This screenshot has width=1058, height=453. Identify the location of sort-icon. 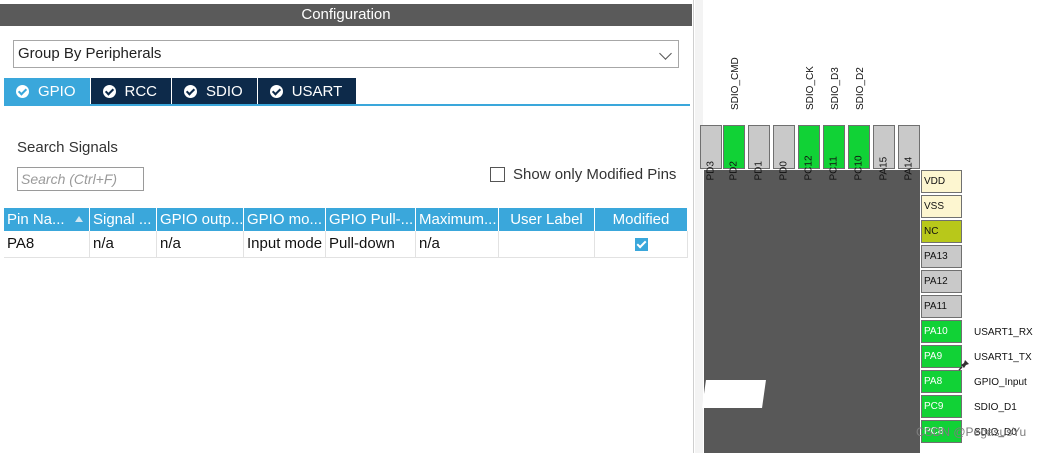
(79, 219).